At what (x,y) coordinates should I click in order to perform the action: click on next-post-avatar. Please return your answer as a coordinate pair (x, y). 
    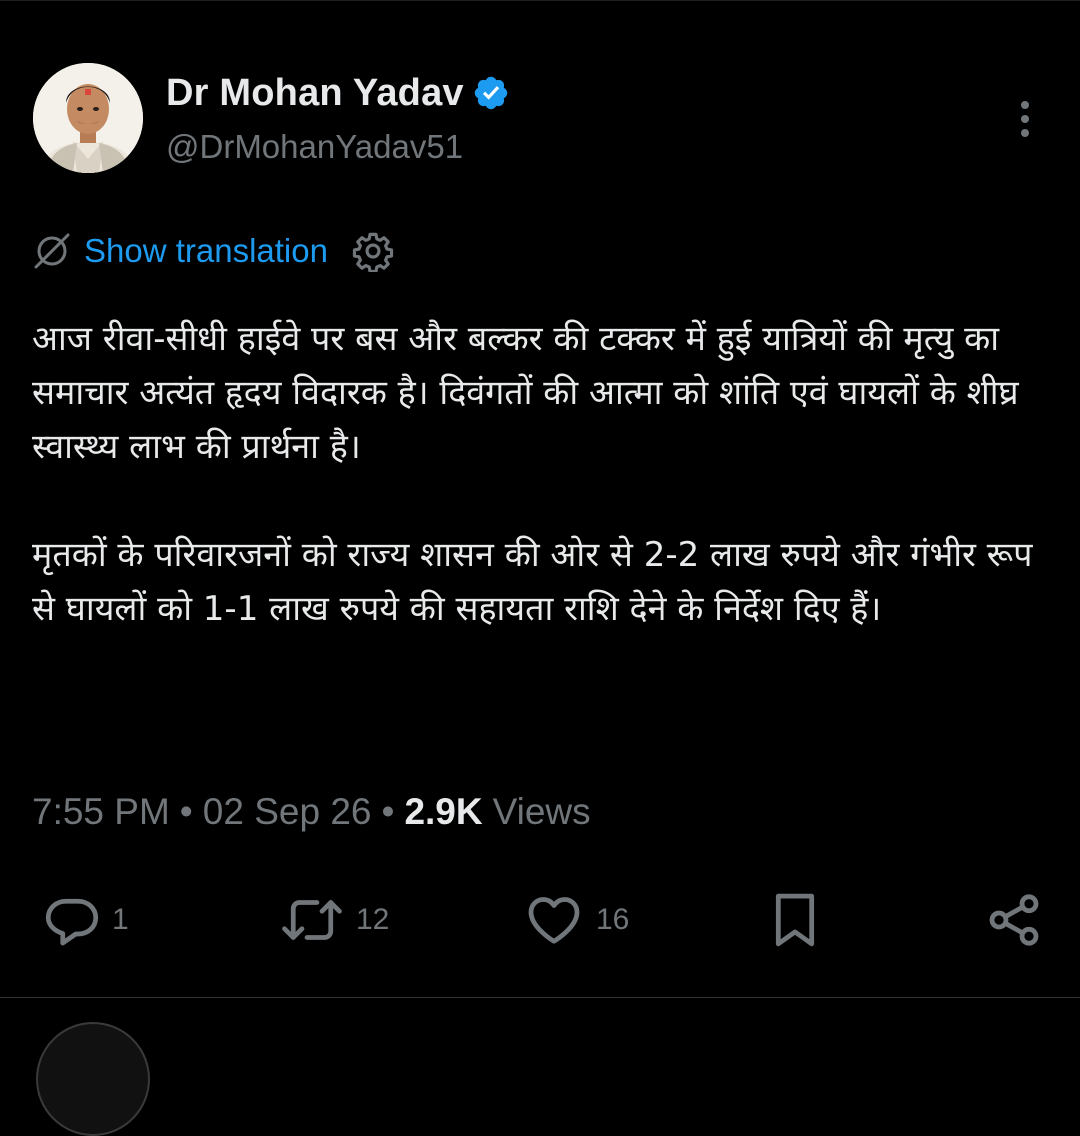
    Looking at the image, I should click on (93, 1079).